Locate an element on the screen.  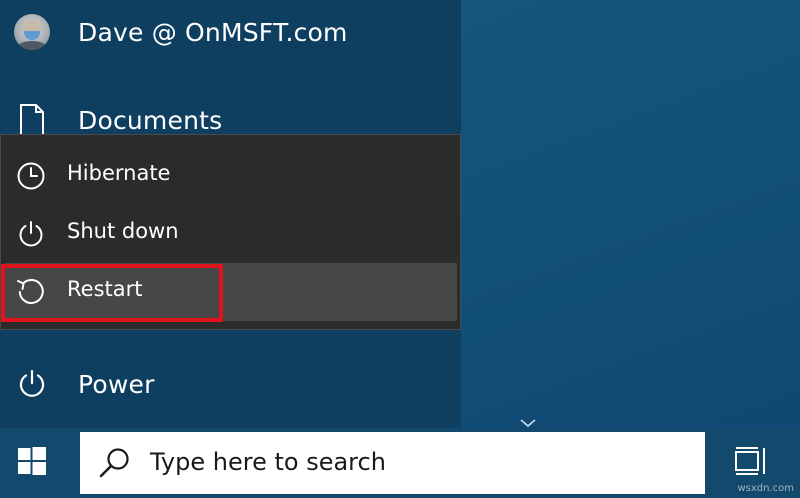
restart-icon is located at coordinates (31, 292).